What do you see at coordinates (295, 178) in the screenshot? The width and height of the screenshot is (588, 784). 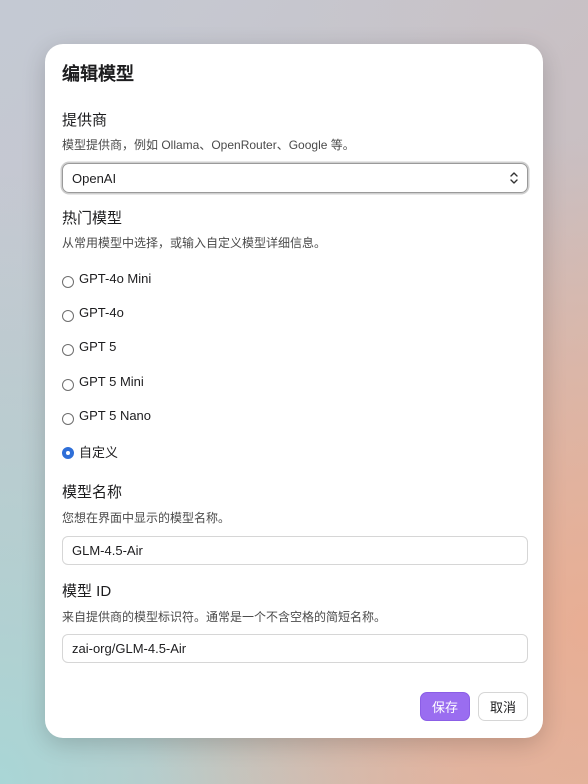 I see `provider-select: OpenAI` at bounding box center [295, 178].